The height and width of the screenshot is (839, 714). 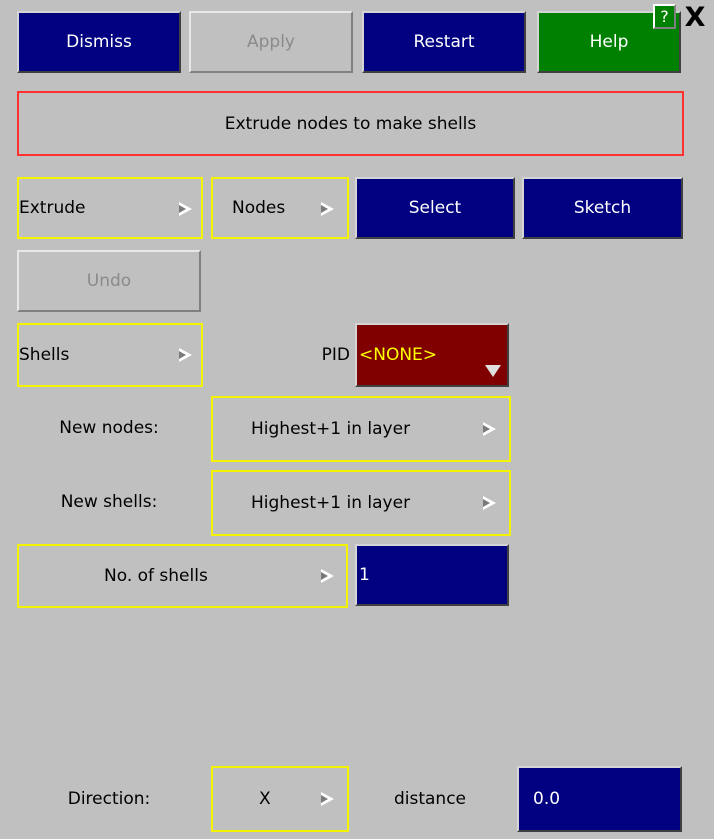 I want to click on close-icon: X, so click(x=695, y=17).